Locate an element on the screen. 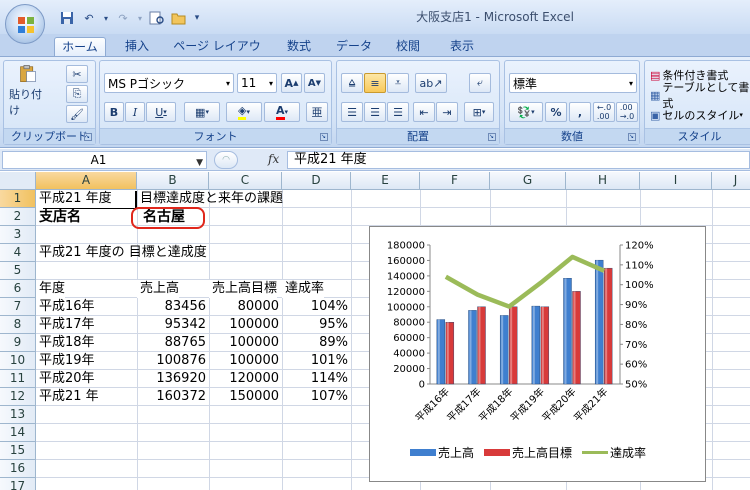 The height and width of the screenshot is (490, 750). row-header-5: 5 is located at coordinates (18, 271).